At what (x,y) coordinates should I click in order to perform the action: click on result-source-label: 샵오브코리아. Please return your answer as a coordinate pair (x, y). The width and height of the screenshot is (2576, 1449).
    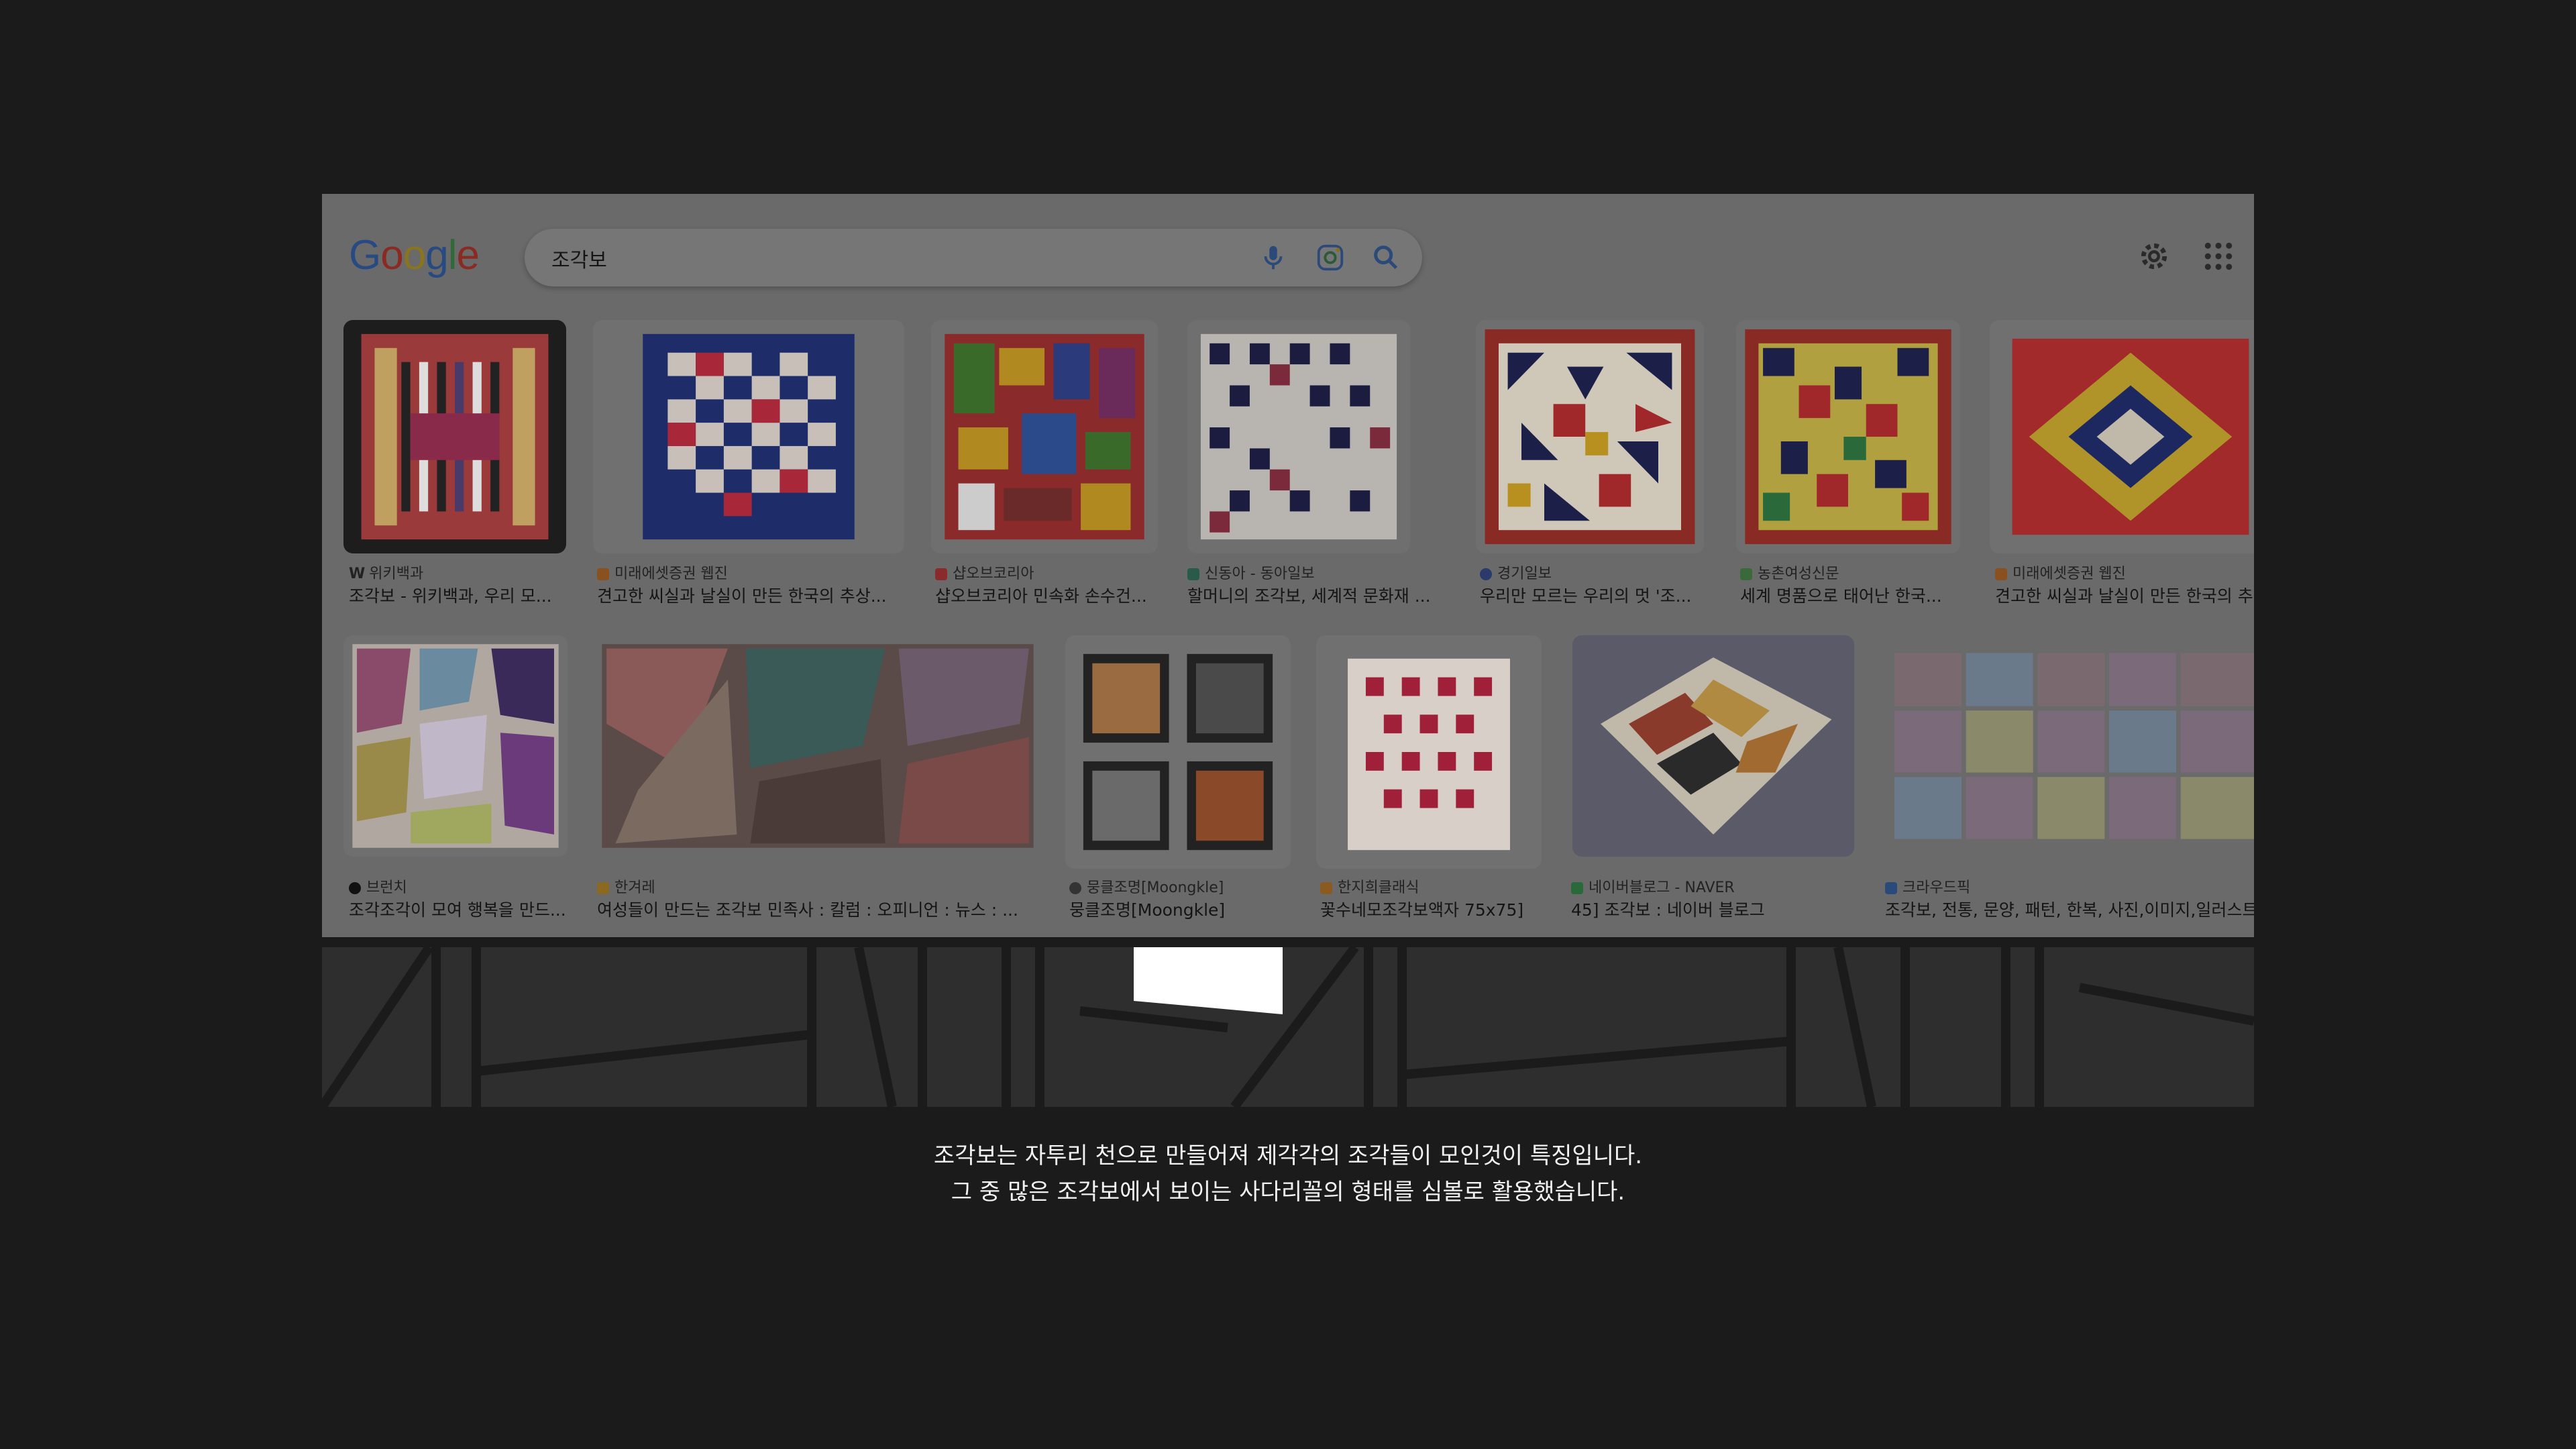
    Looking at the image, I should click on (993, 574).